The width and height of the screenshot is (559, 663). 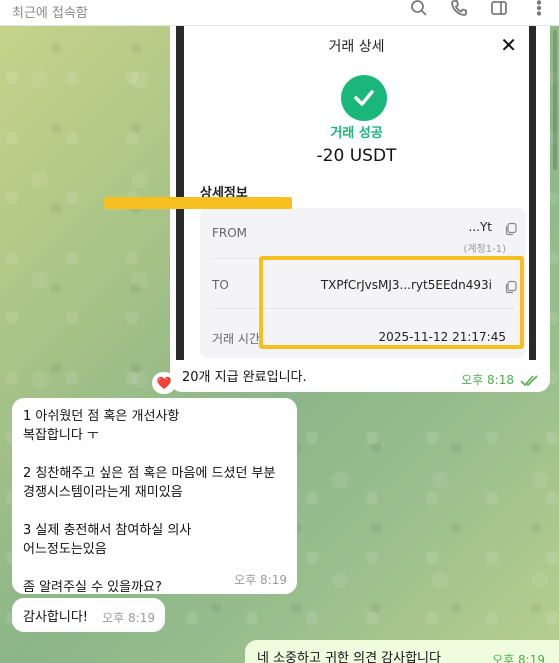 I want to click on outgoing-message: 네 소중하고 귀한 의견 감사합니다 오후 8:19, so click(x=402, y=651).